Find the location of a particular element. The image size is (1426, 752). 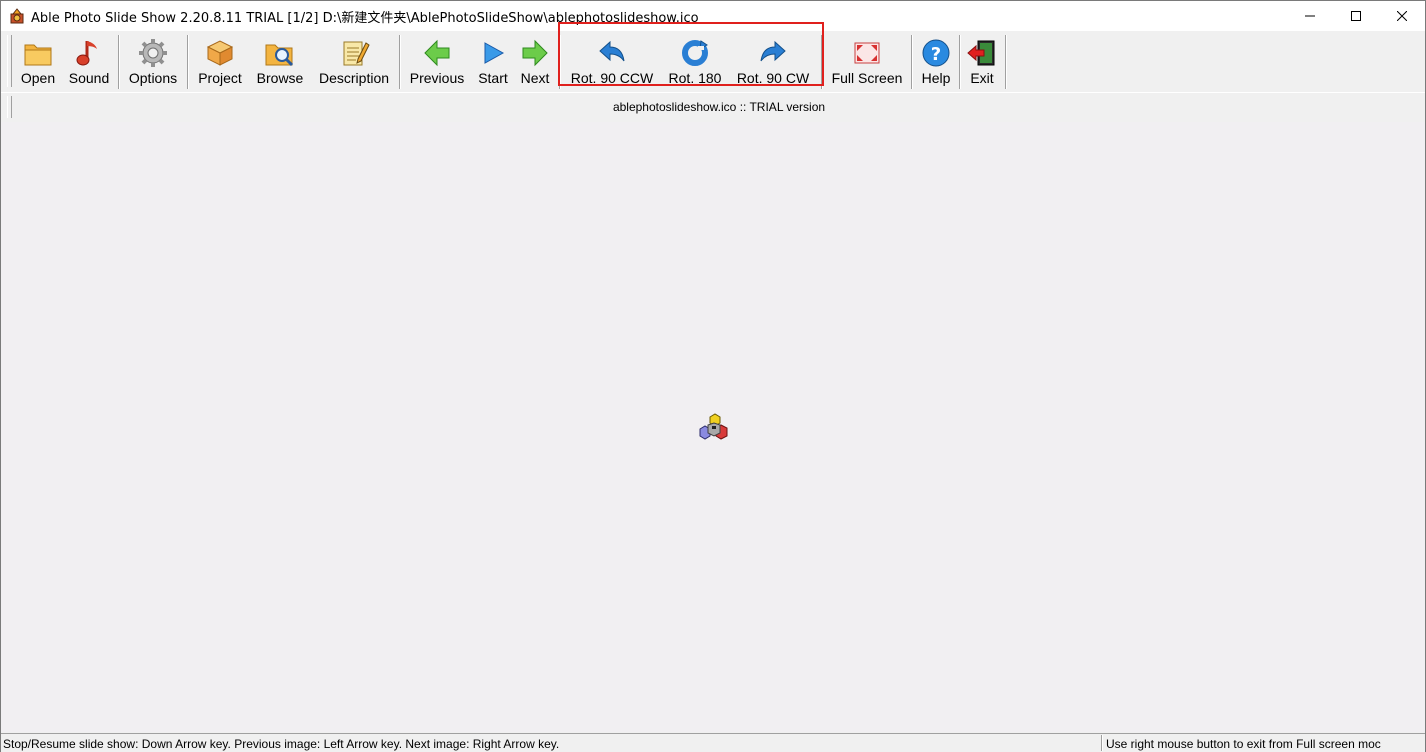

help-question-icon: ? is located at coordinates (936, 53).